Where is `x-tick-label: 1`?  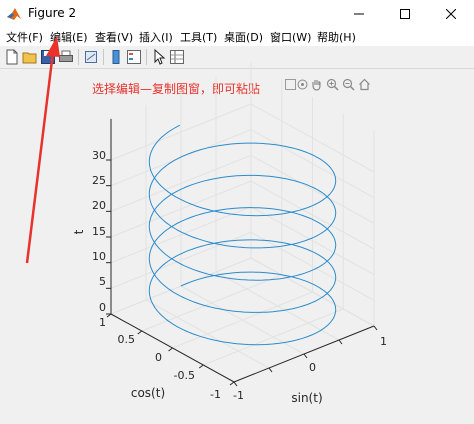
x-tick-label: 1 is located at coordinates (383, 341).